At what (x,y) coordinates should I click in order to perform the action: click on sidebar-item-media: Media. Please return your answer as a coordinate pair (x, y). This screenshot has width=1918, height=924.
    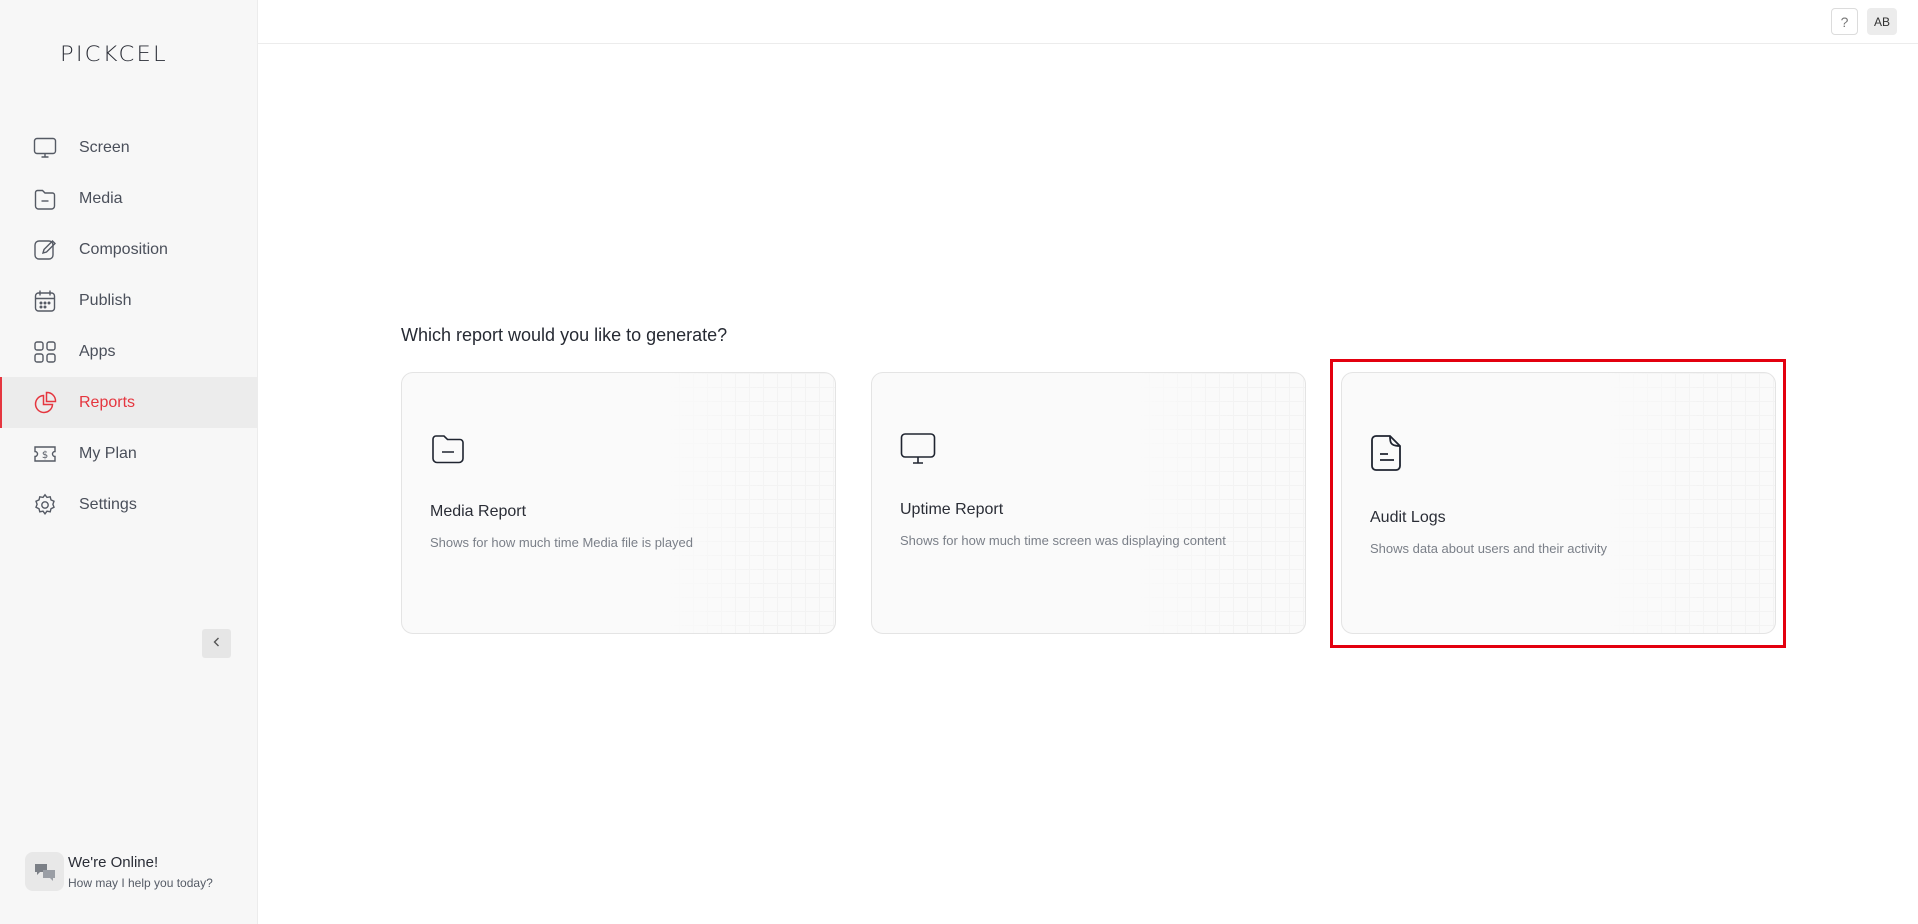
    Looking at the image, I should click on (129, 198).